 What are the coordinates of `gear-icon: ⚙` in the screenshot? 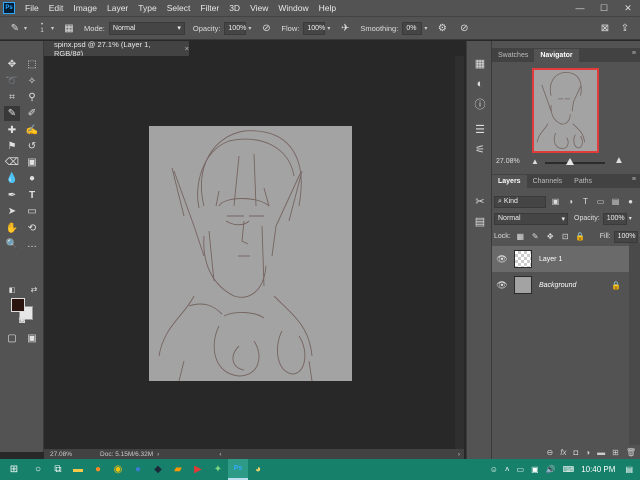 It's located at (442, 28).